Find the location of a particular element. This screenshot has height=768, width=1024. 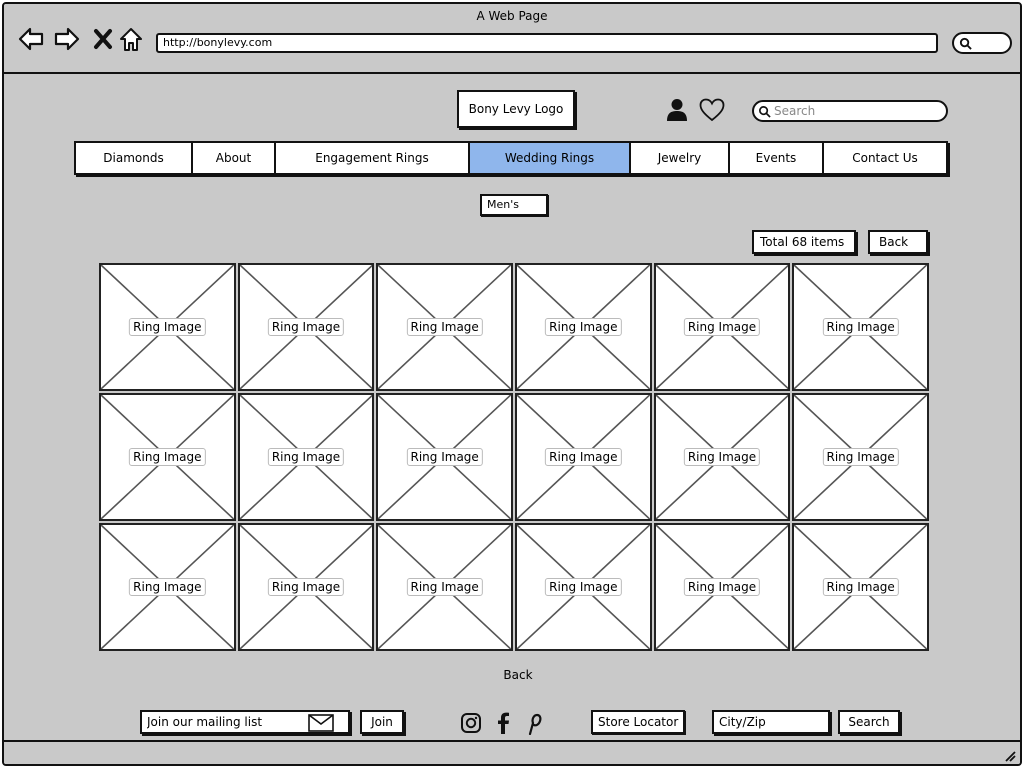

city-zip-input is located at coordinates (772, 722).